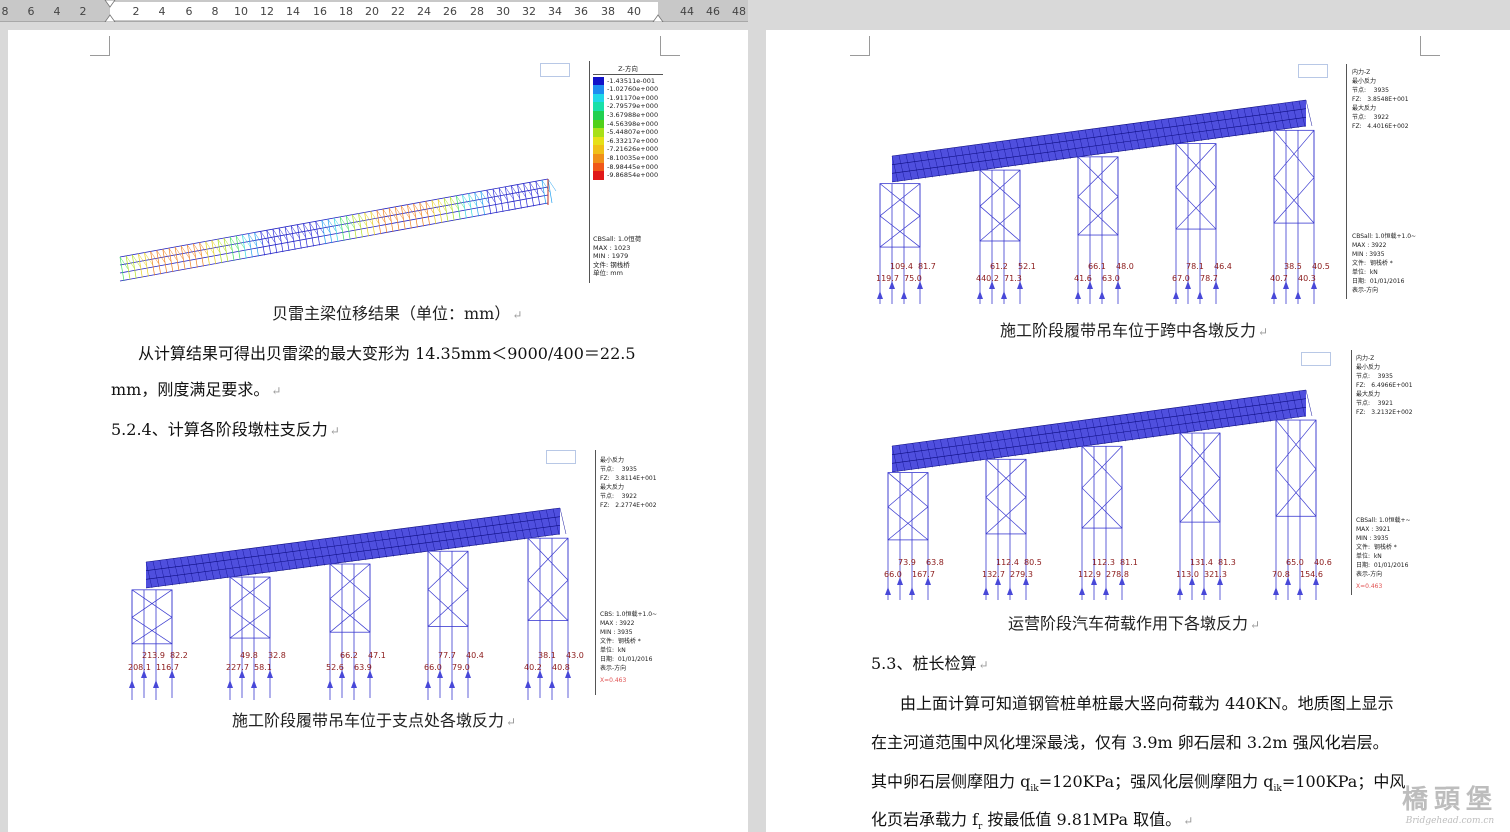 Image resolution: width=1510 pixels, height=832 pixels. Describe the element at coordinates (1125, 266) in the screenshot. I see `reaction-value-label: 48.0` at that location.